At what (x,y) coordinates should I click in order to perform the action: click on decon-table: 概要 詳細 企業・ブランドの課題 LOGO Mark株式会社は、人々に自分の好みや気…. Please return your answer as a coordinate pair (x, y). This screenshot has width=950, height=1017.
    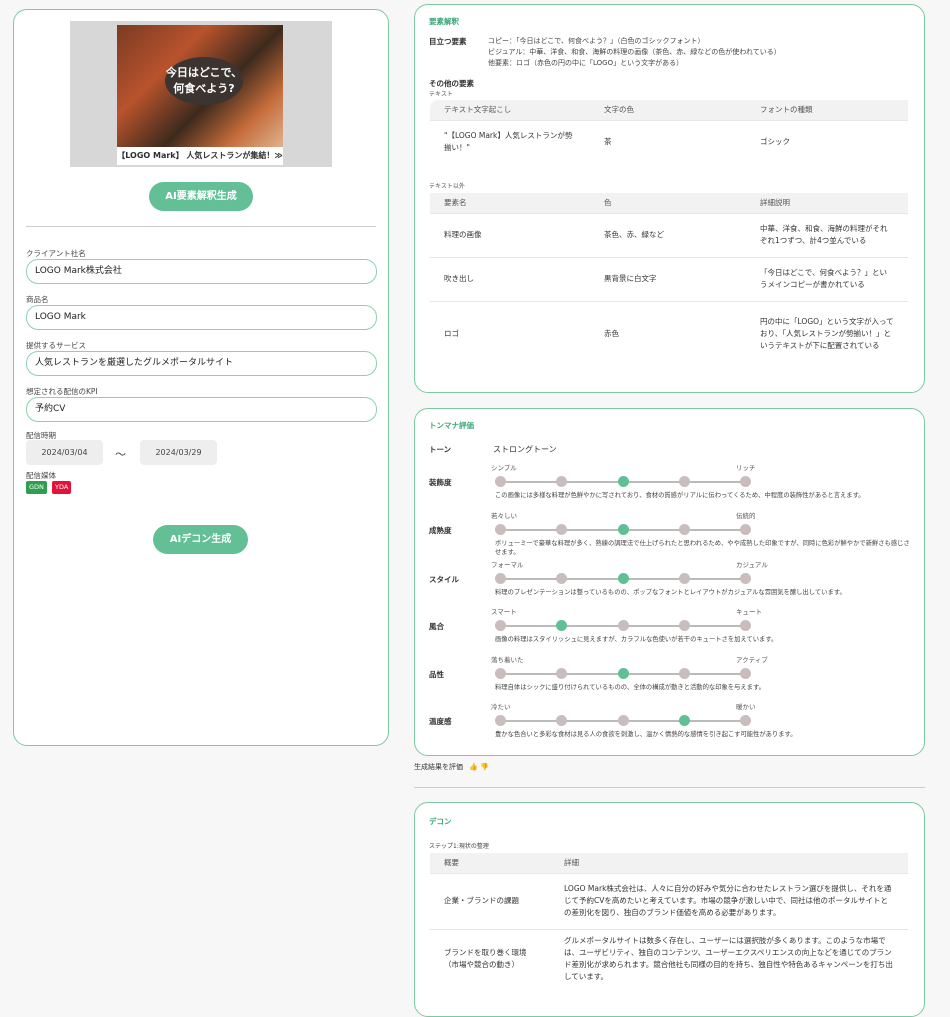
    Looking at the image, I should click on (669, 921).